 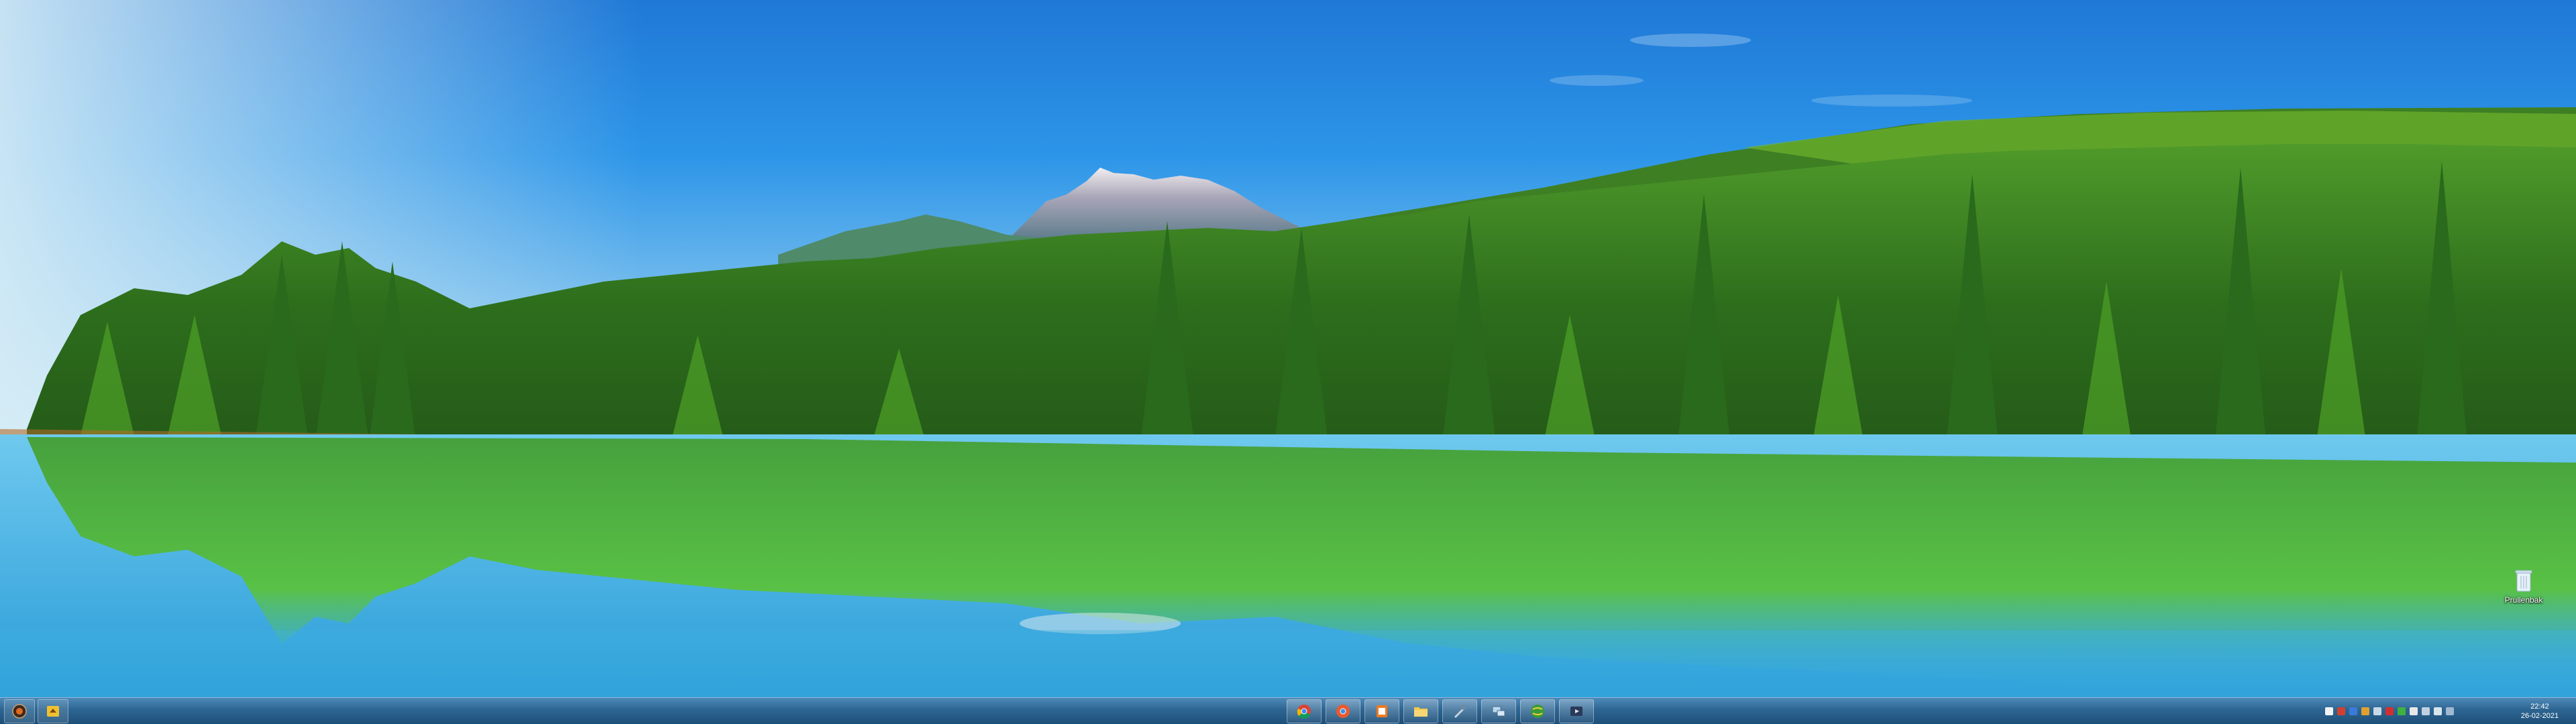 I want to click on taskbar-left, so click(x=34, y=711).